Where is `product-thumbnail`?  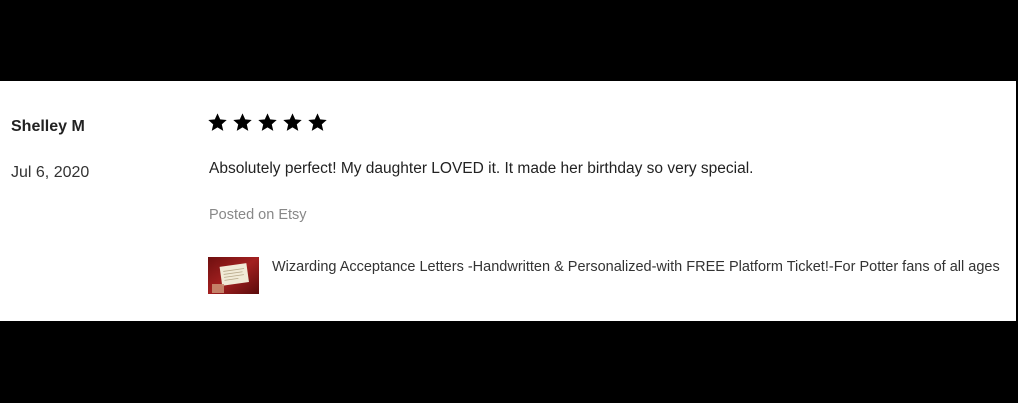
product-thumbnail is located at coordinates (233, 275).